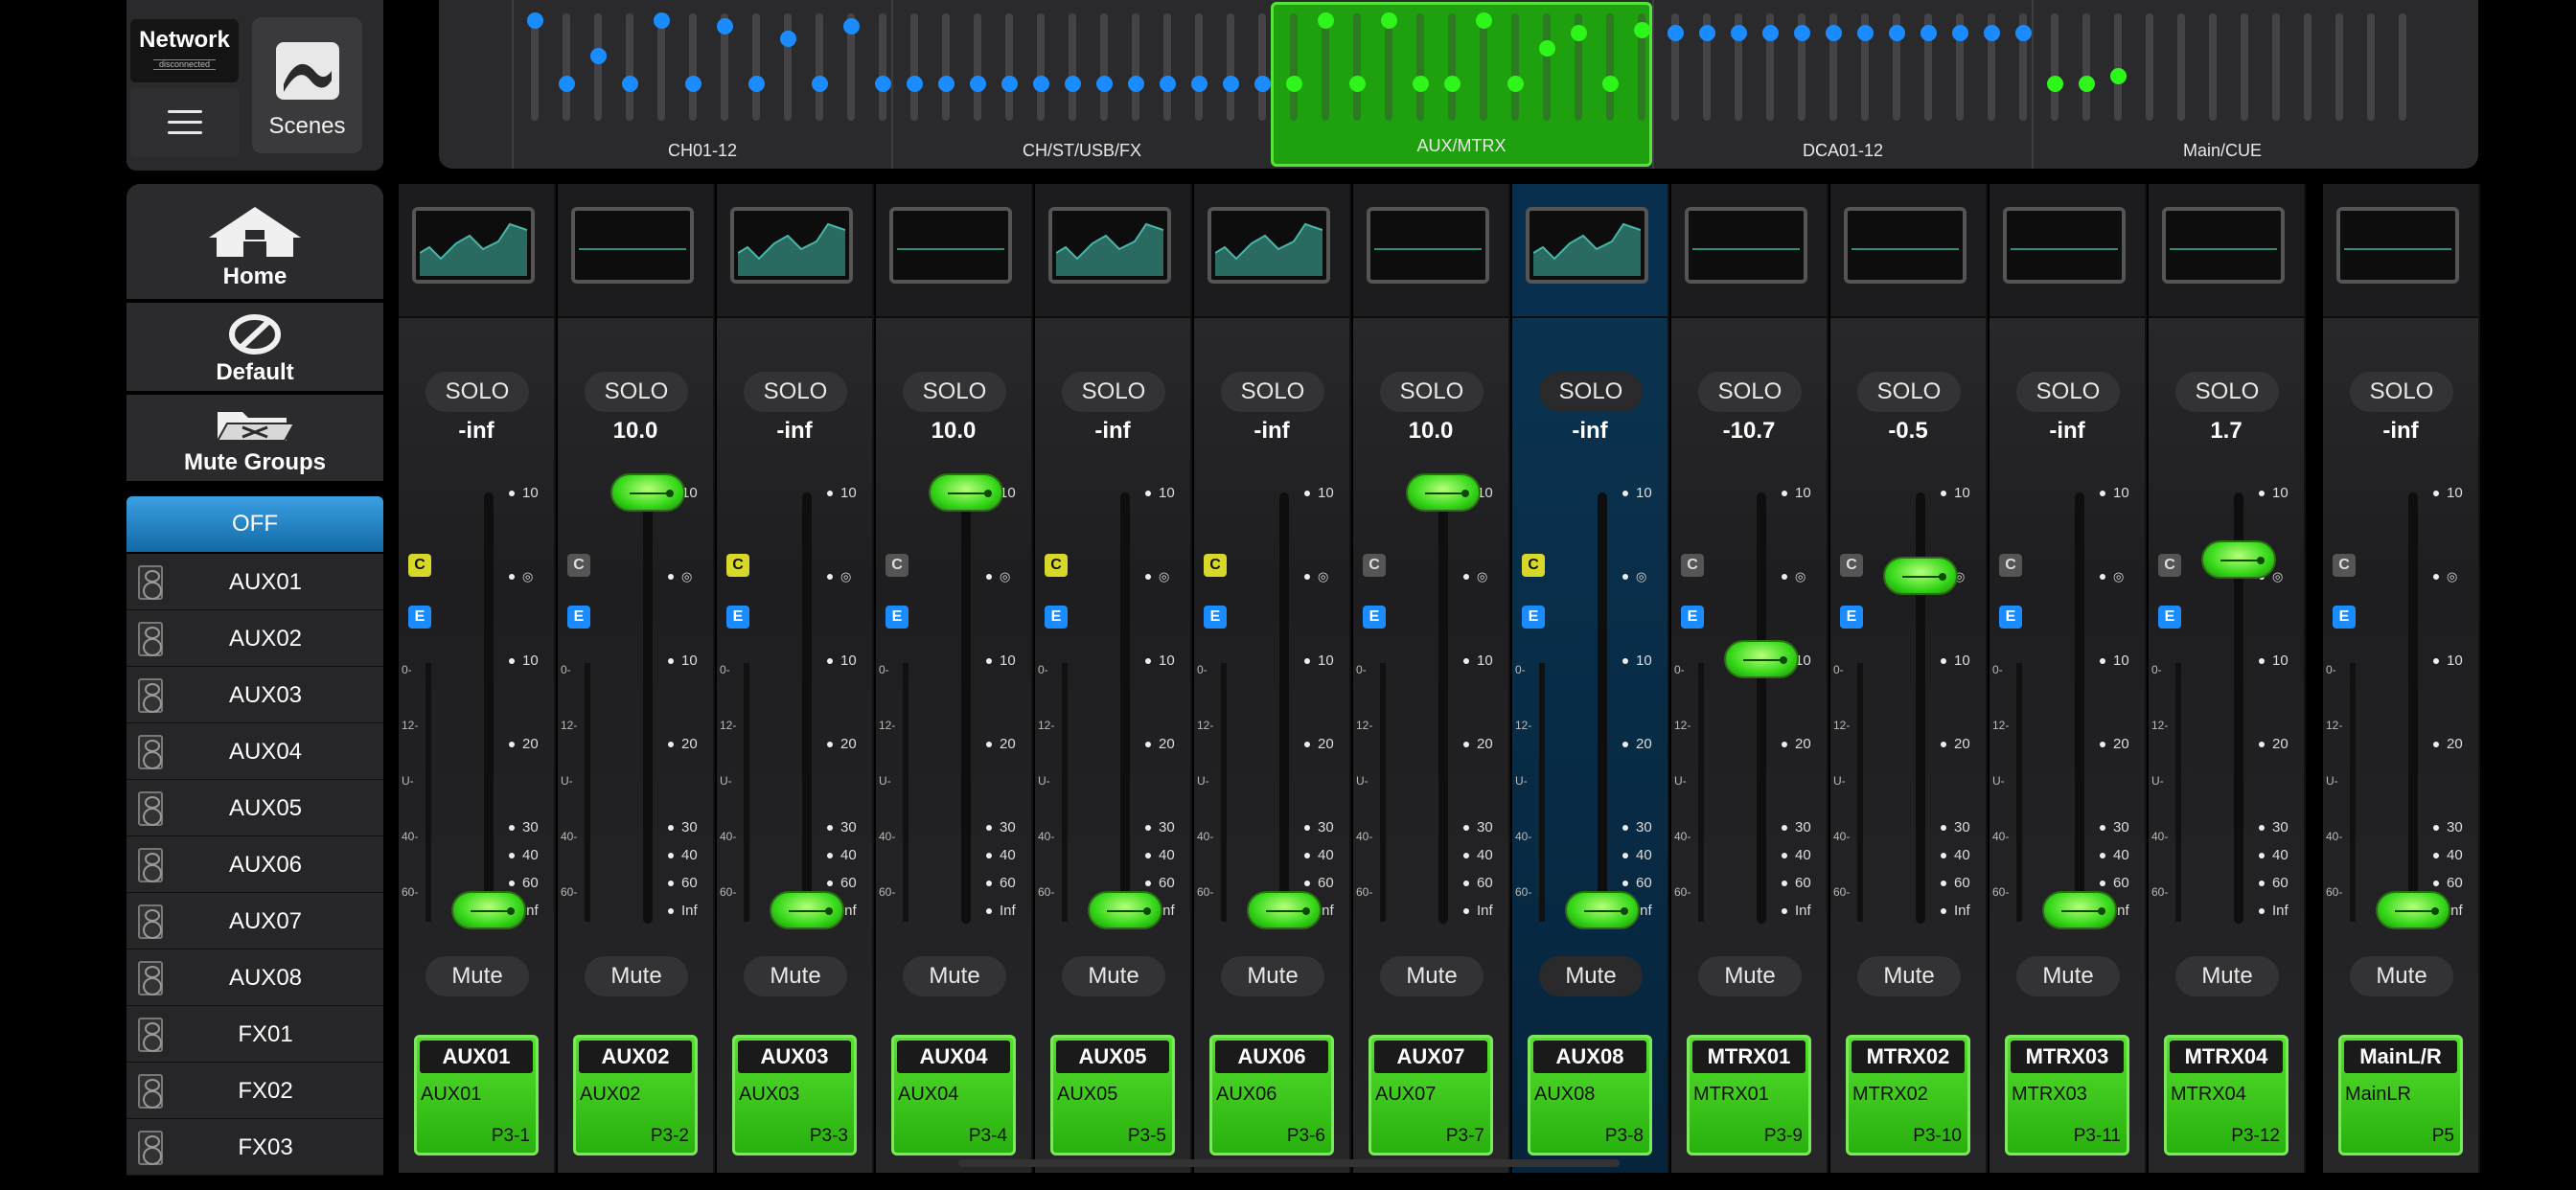 This screenshot has height=1190, width=2576. I want to click on list-item: AUX05, so click(254, 808).